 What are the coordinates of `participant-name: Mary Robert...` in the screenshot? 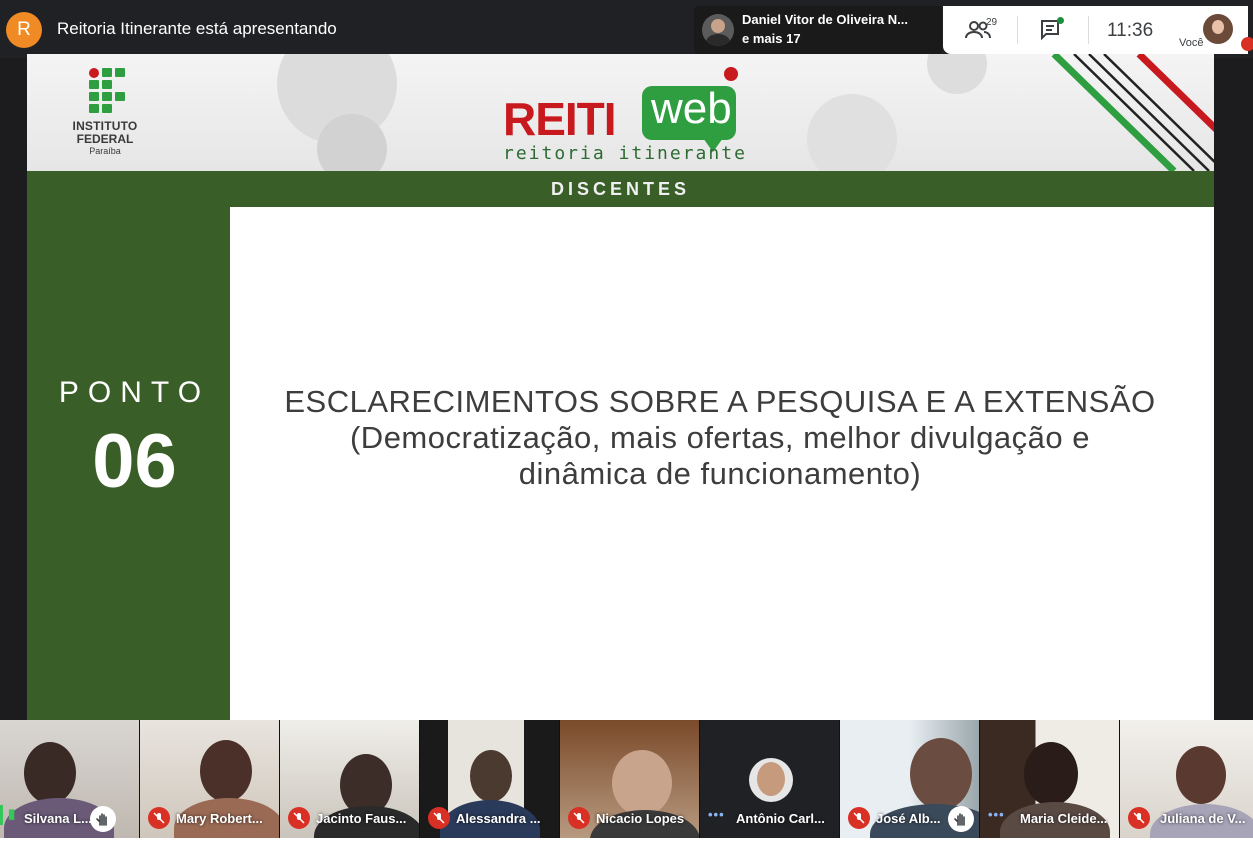 It's located at (219, 818).